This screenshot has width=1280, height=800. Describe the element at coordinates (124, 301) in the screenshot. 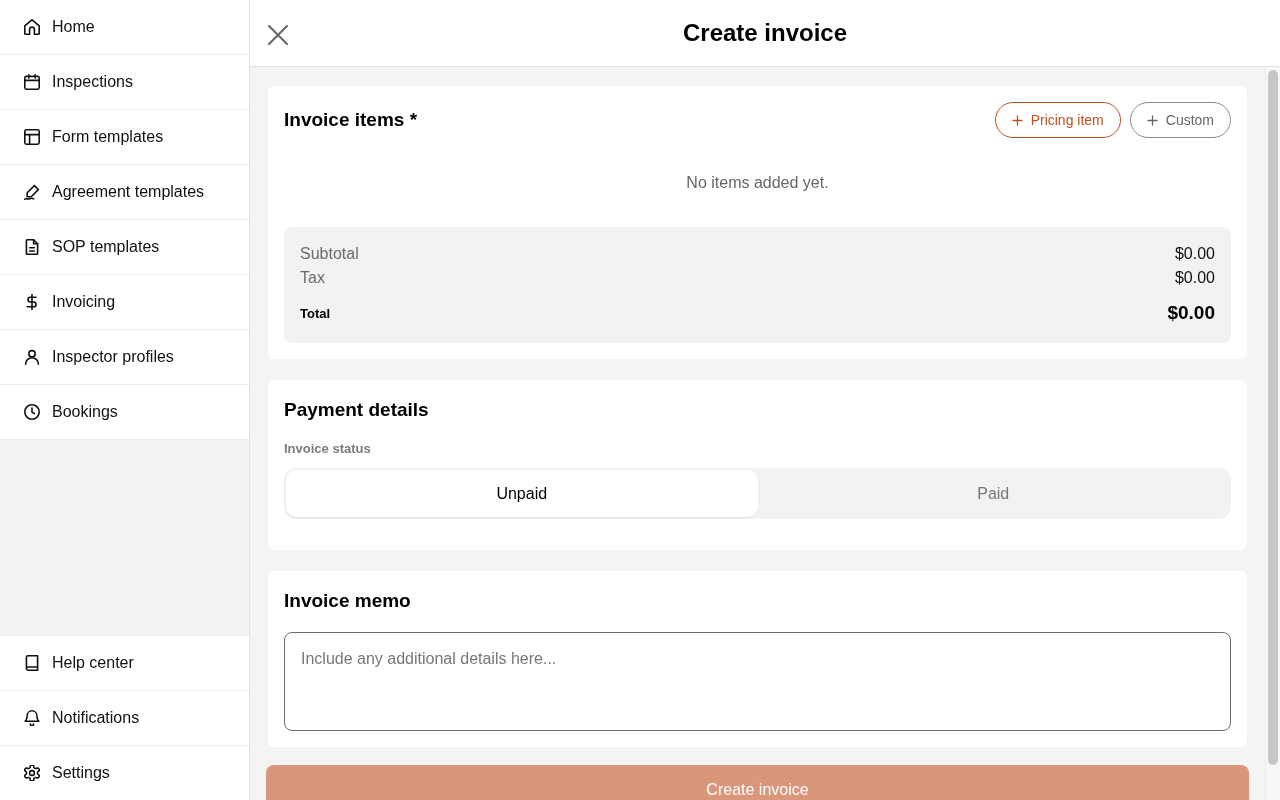

I see `sidebar-item: Invoicing` at that location.